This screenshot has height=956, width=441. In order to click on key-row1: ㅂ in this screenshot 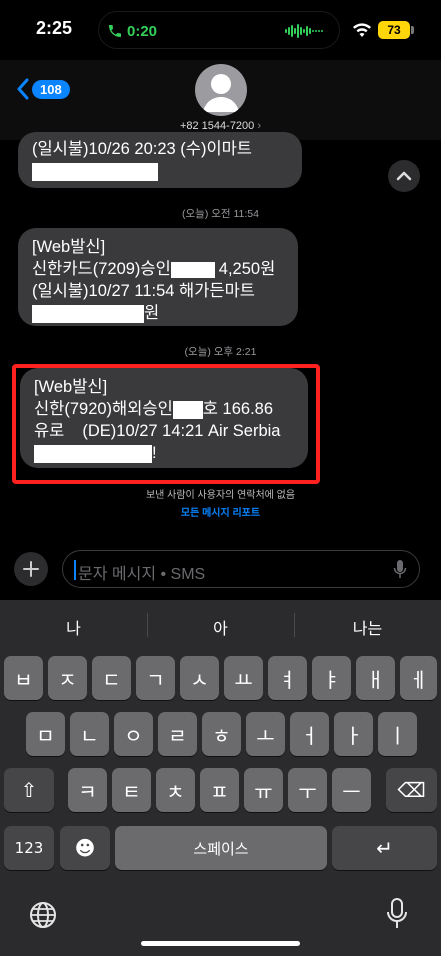, I will do `click(23, 678)`.